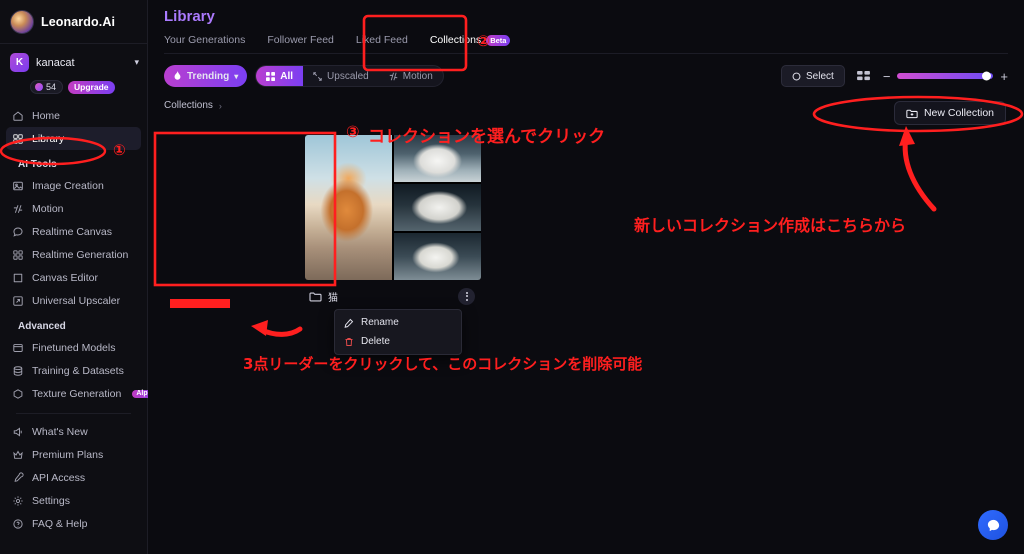  What do you see at coordinates (73, 454) in the screenshot?
I see `sidebar-item-premium-plans: Premium Plans` at bounding box center [73, 454].